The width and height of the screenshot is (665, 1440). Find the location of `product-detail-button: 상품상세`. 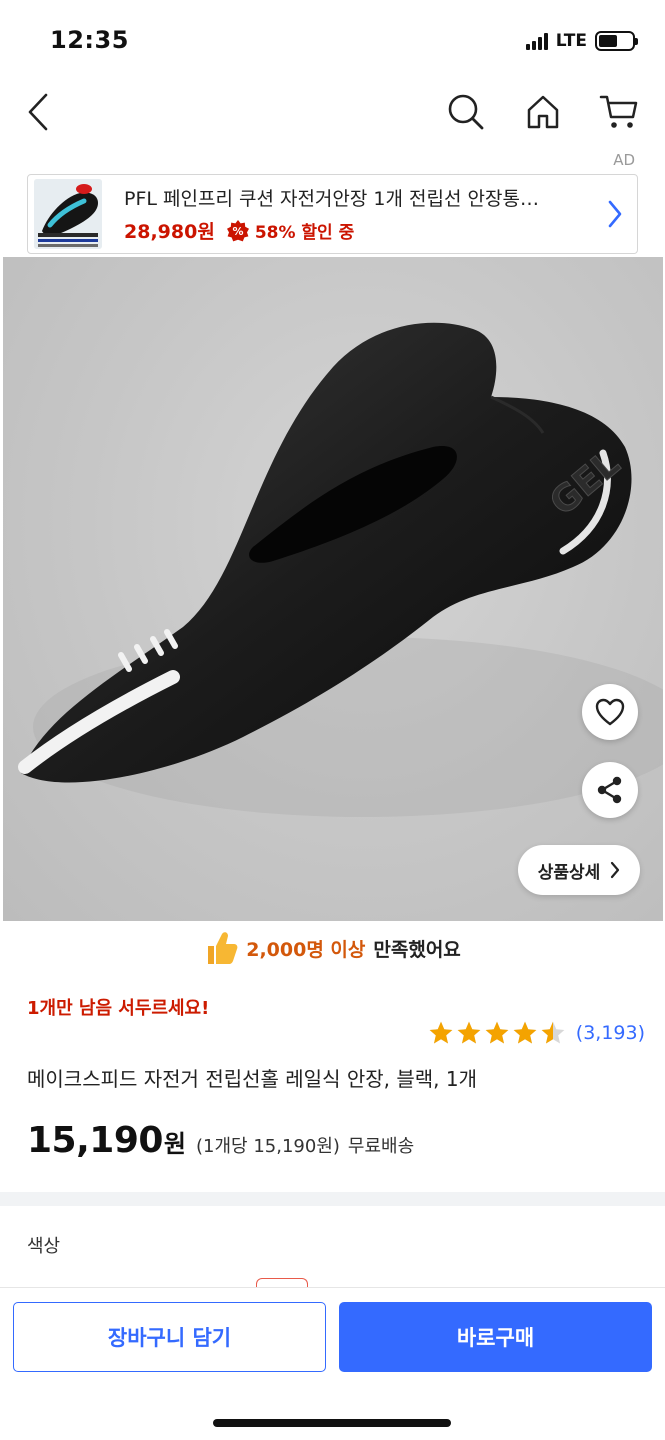

product-detail-button: 상품상세 is located at coordinates (579, 870).